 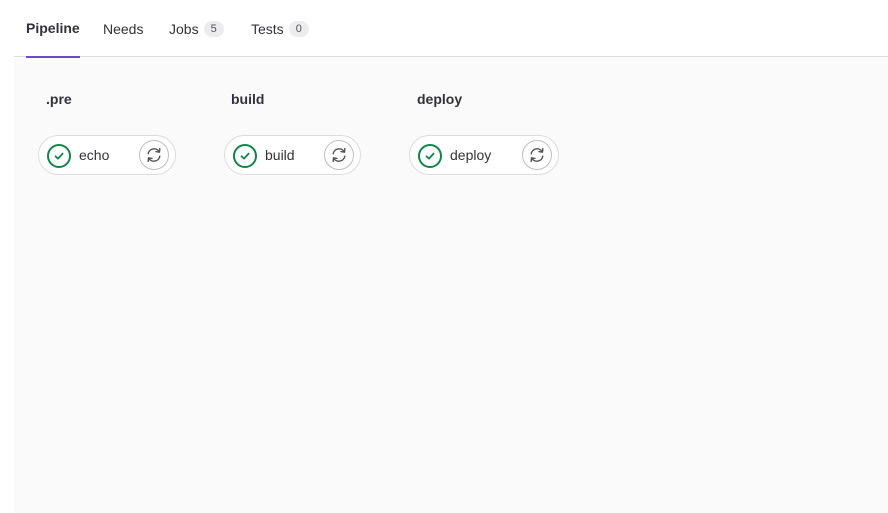 I want to click on tab-jobs: Jobs 5, so click(x=196, y=28).